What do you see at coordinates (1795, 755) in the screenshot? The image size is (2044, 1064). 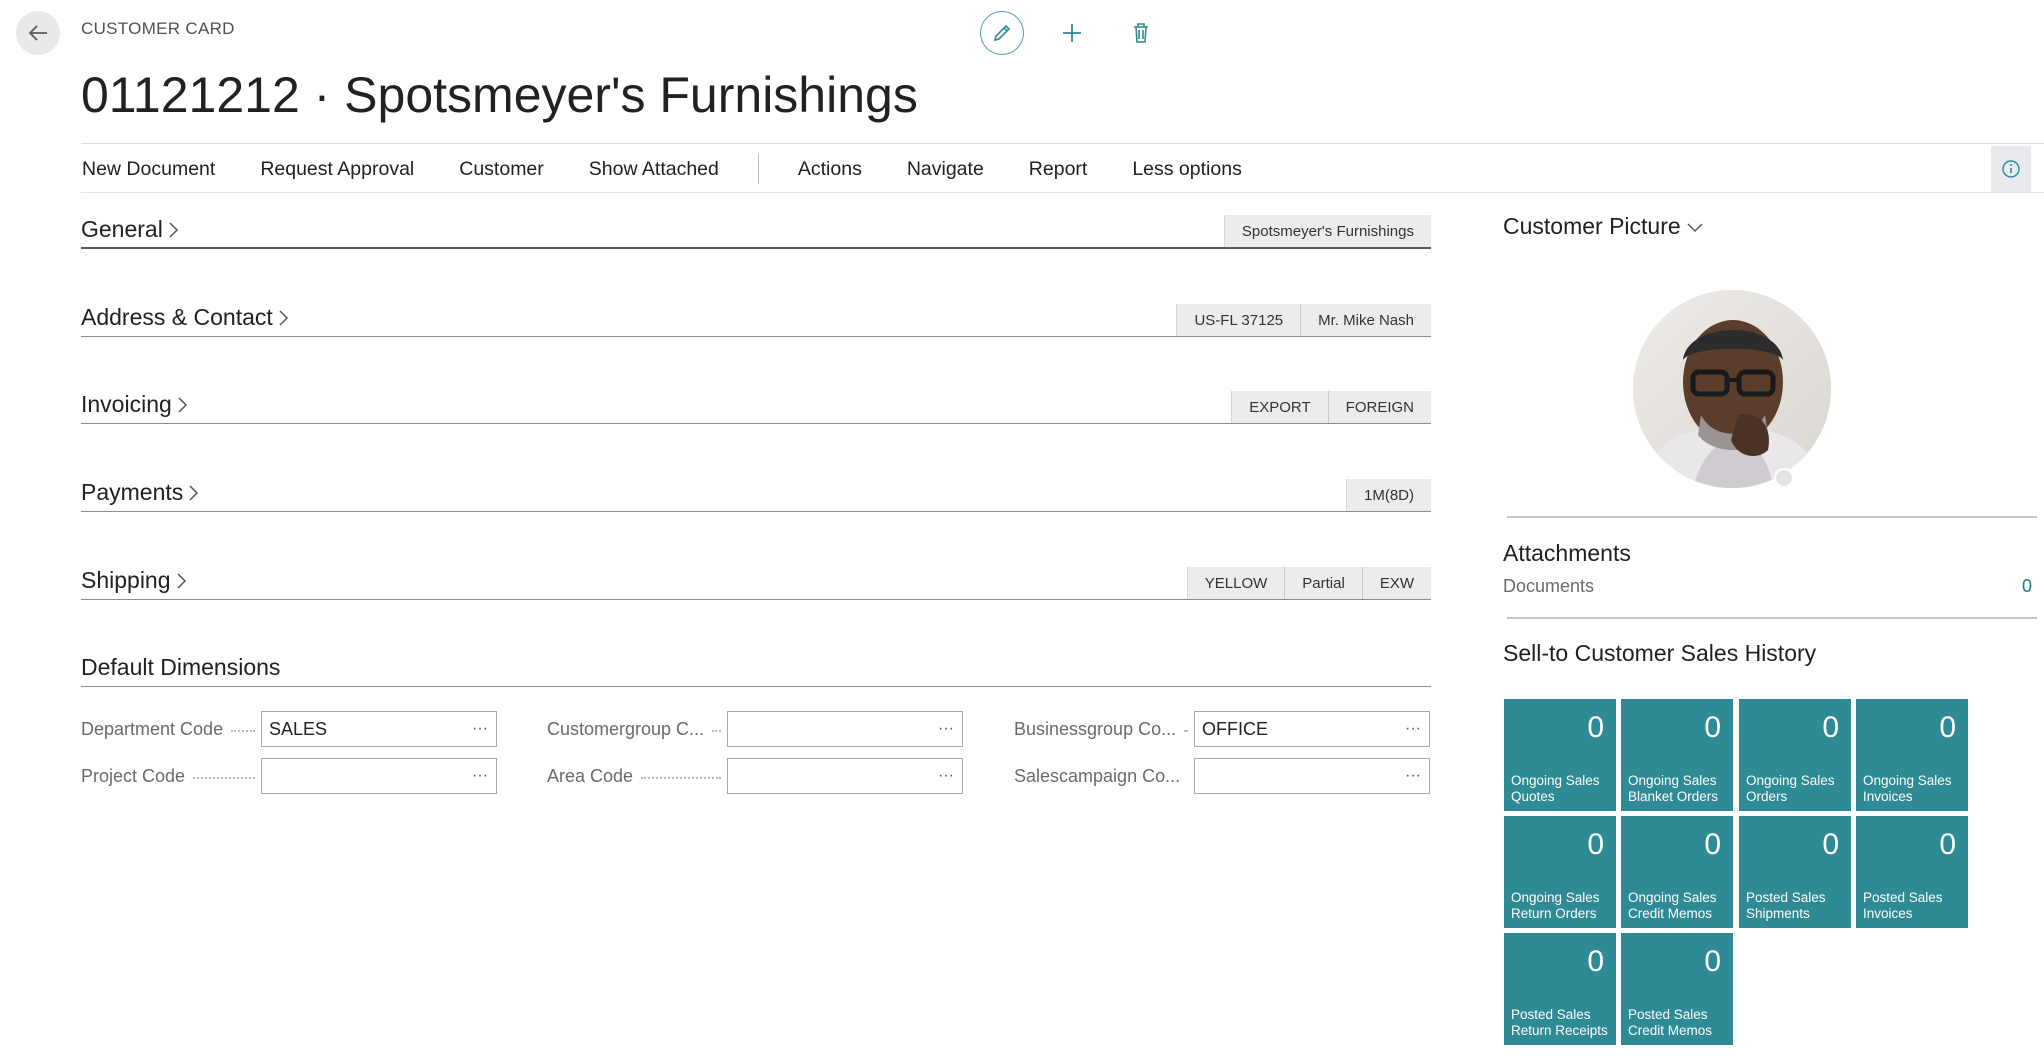 I see `cue-tile: 0 Ongoing Sales Orders` at bounding box center [1795, 755].